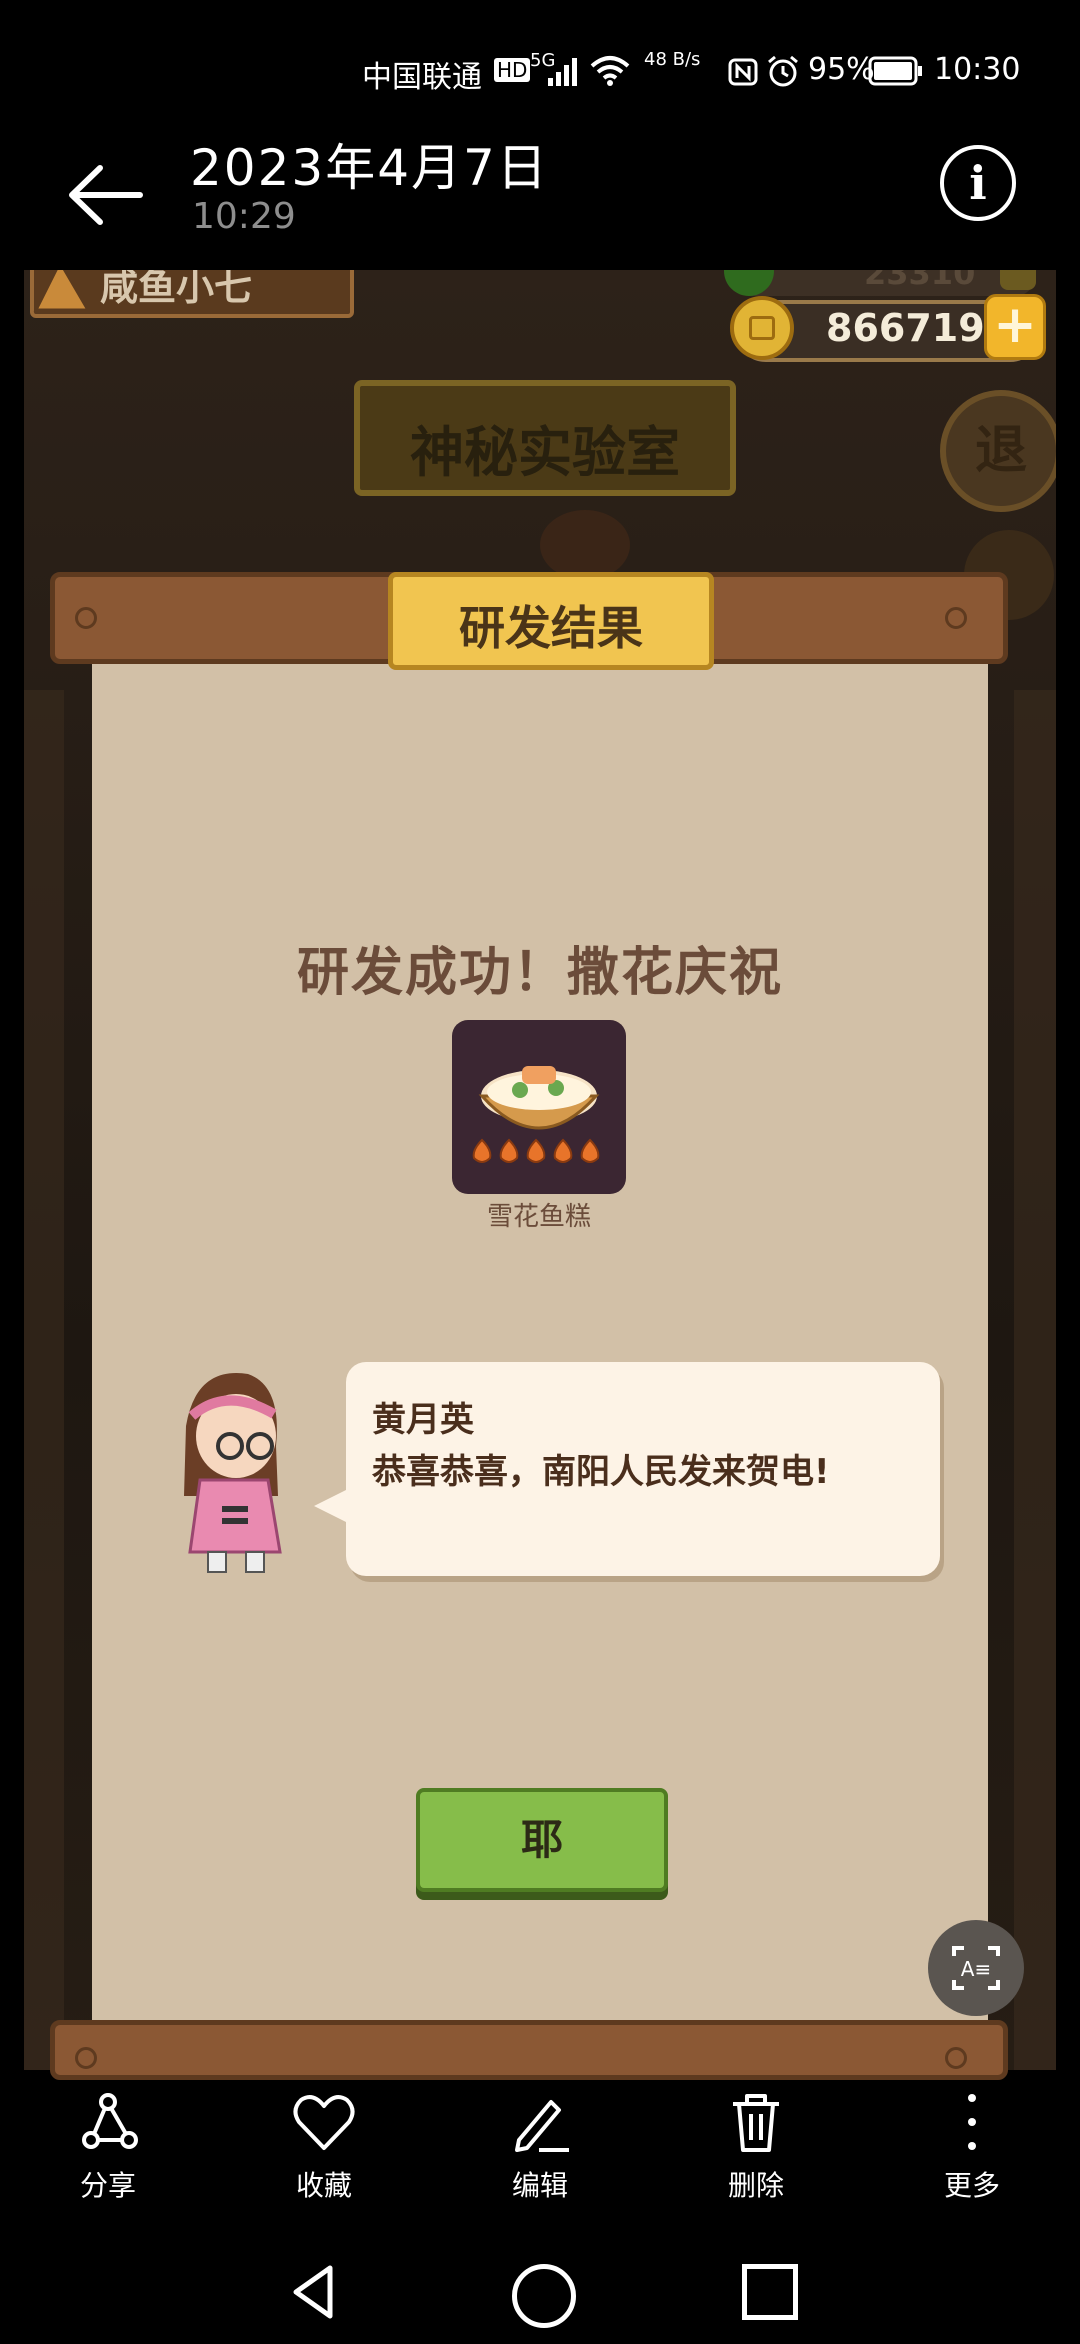  I want to click on rating-row, so click(538, 1153).